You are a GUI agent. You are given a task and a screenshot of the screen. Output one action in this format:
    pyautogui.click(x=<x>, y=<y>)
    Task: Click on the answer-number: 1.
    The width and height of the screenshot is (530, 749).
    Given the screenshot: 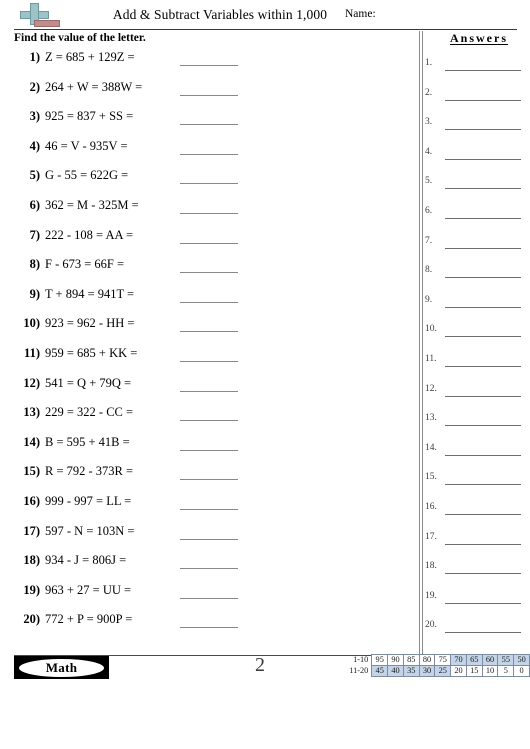 What is the action you would take?
    pyautogui.click(x=429, y=63)
    